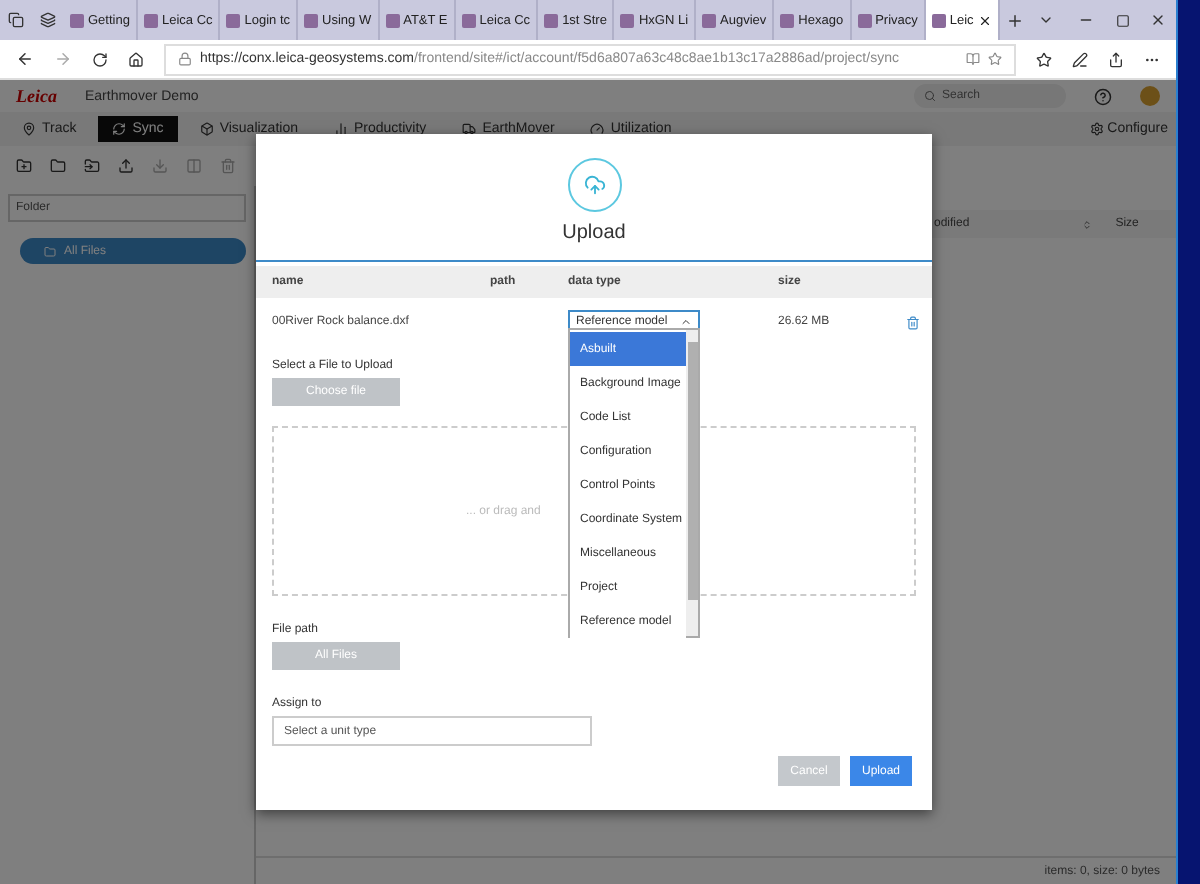 The width and height of the screenshot is (1200, 884). Describe the element at coordinates (1044, 59) in the screenshot. I see `favorites-icon` at that location.